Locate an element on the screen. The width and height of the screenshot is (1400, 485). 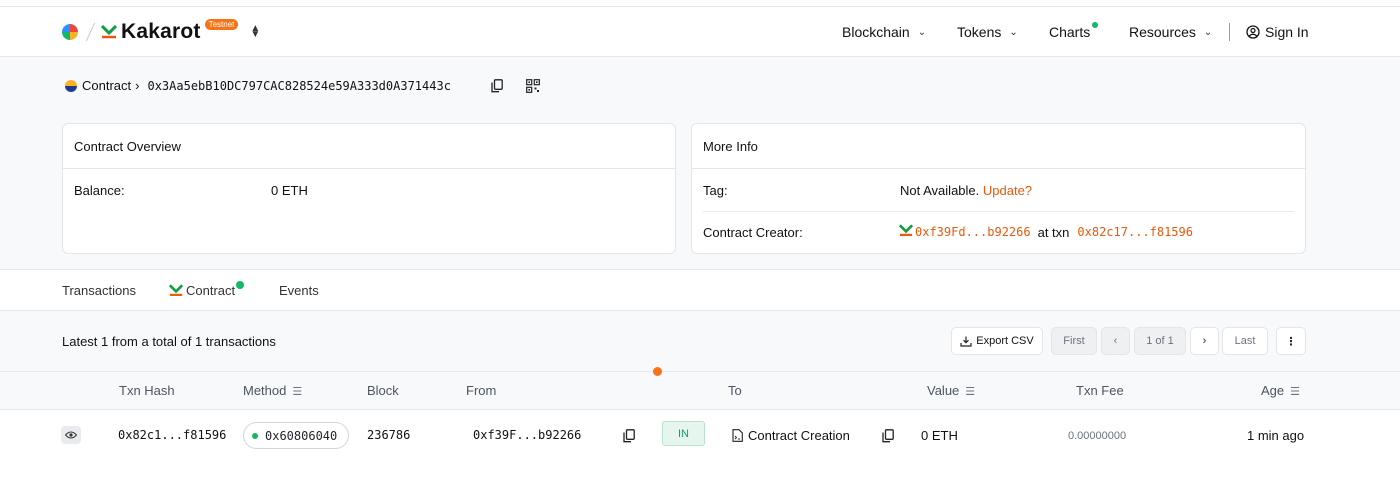
tag-value: Not Available. Update? is located at coordinates (966, 190).